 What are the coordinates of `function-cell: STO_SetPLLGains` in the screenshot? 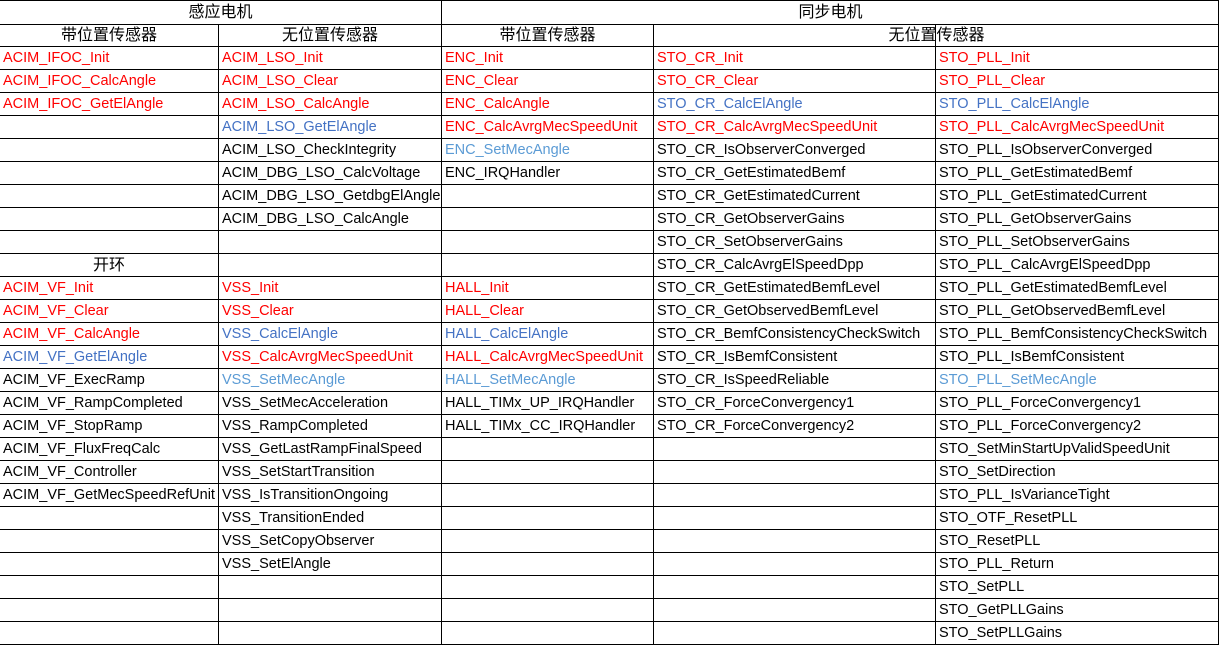 It's located at (1001, 633).